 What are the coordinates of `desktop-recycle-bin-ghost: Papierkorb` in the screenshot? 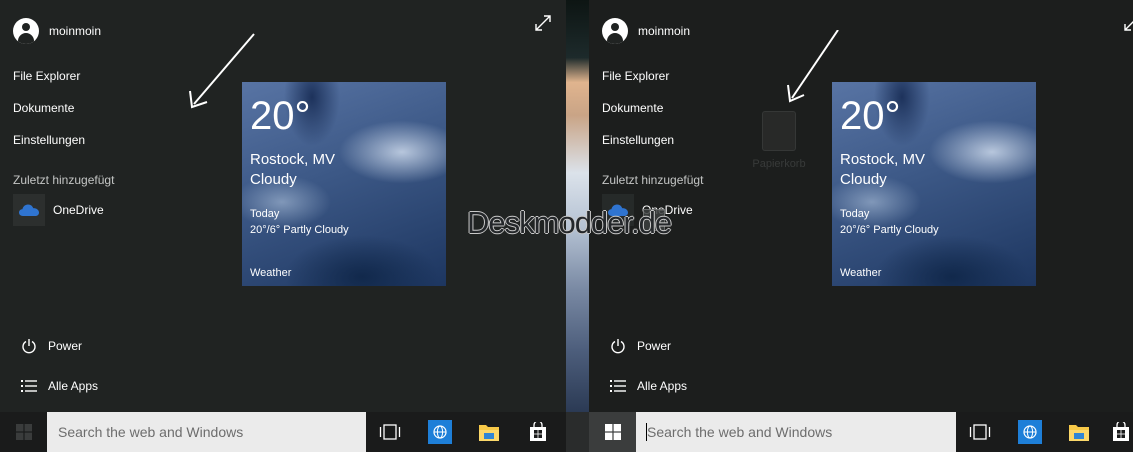 It's located at (779, 142).